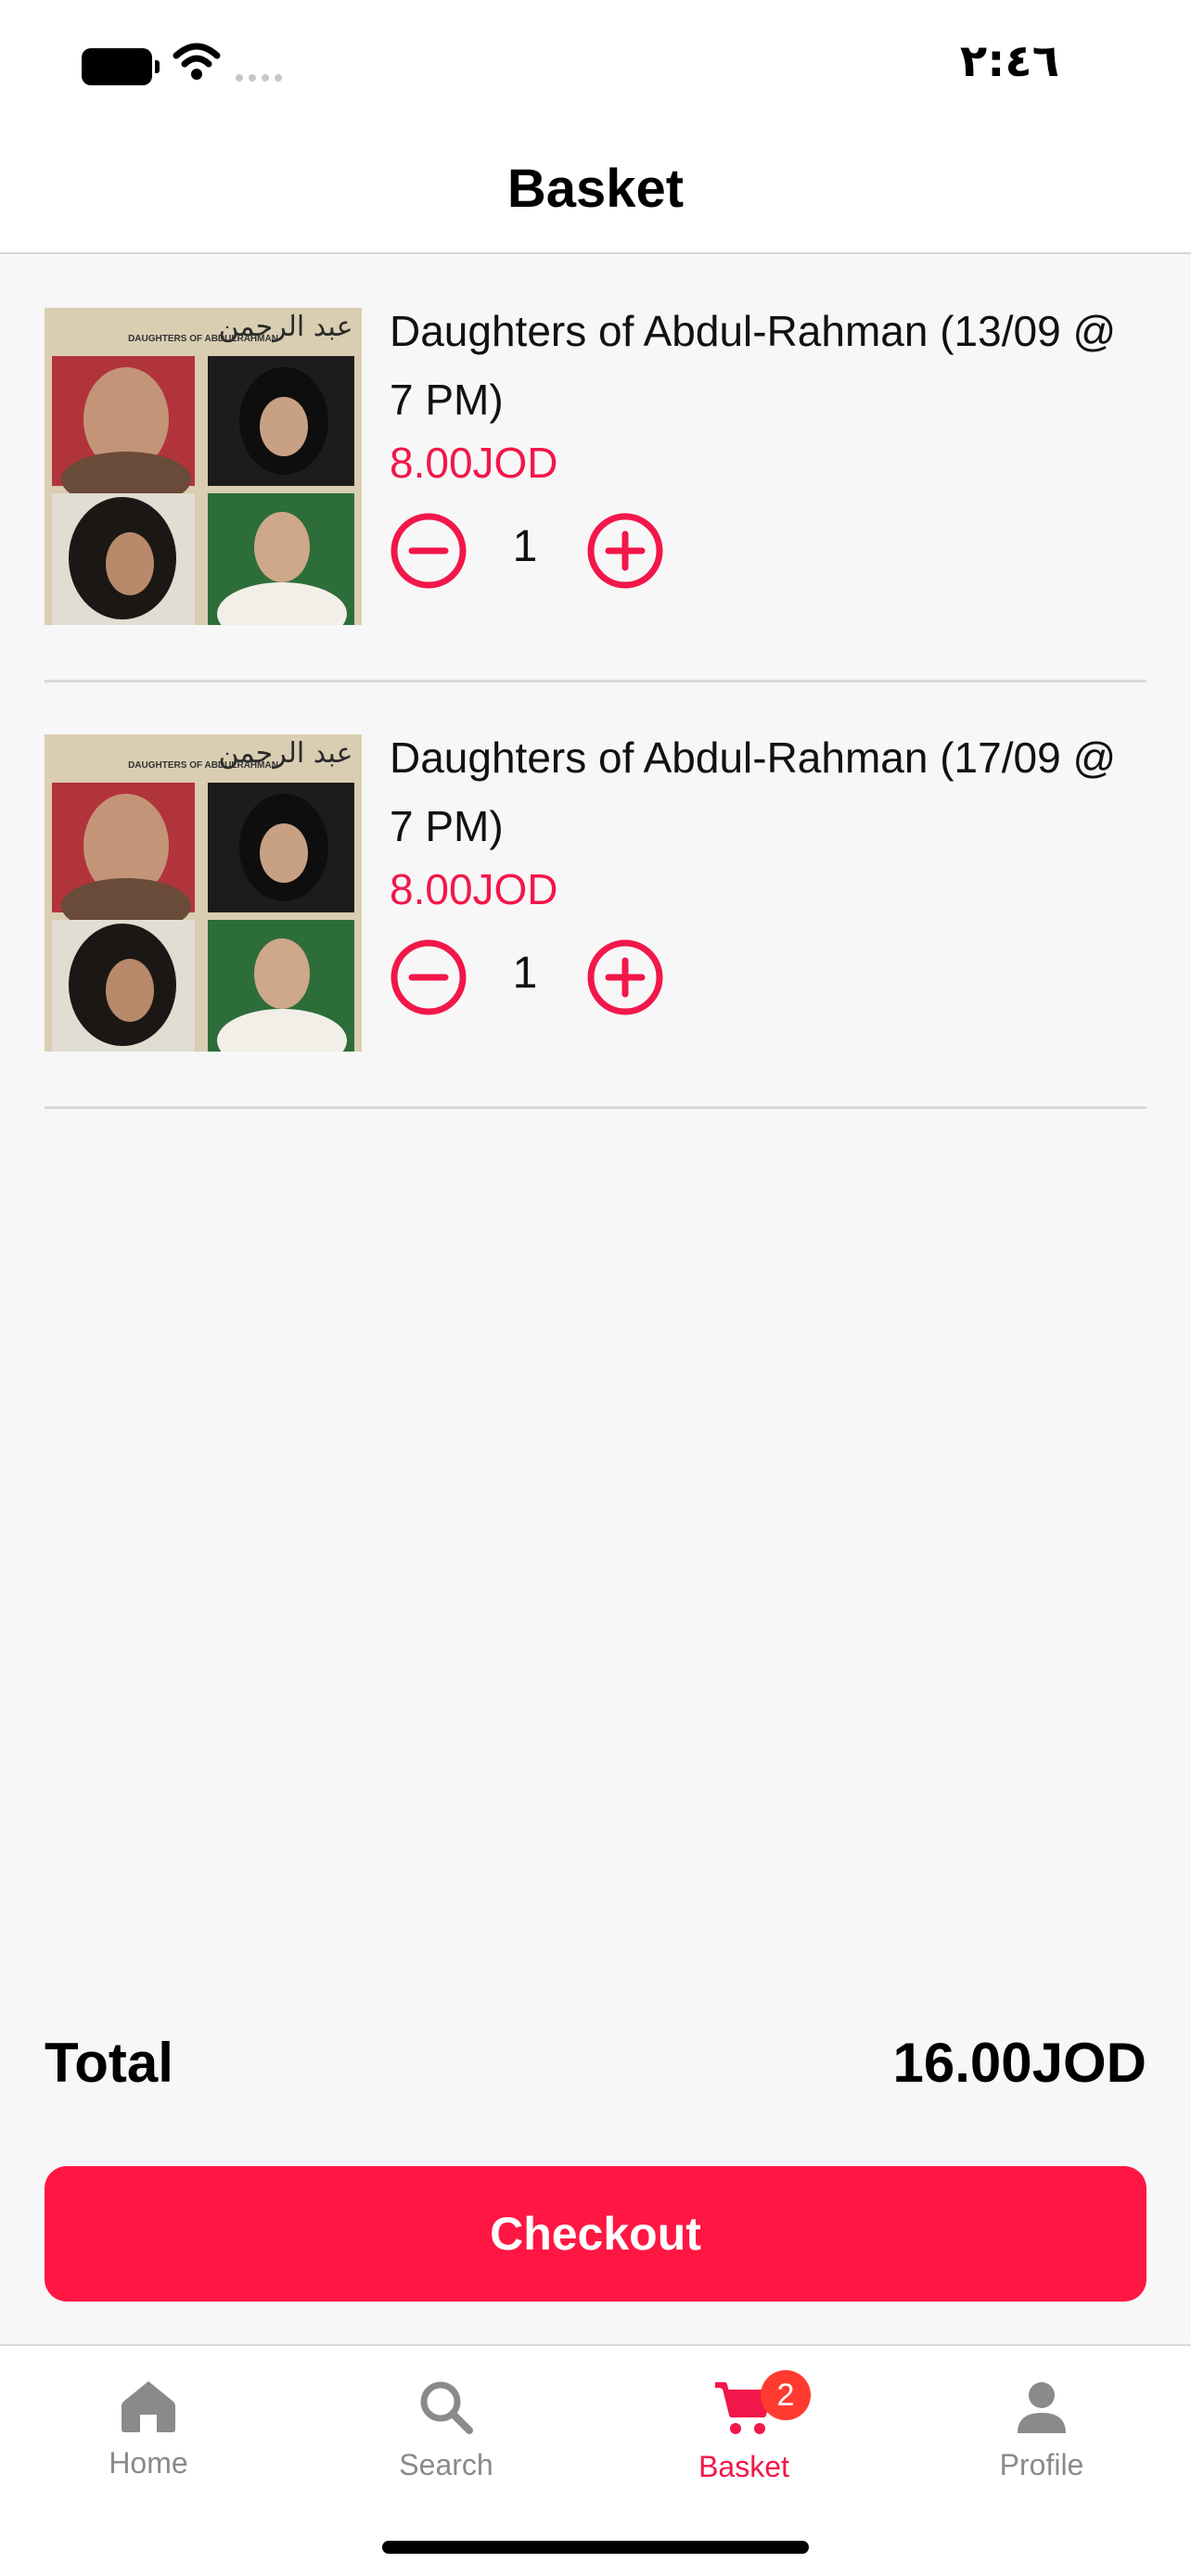 Image resolution: width=1191 pixels, height=2576 pixels. What do you see at coordinates (1042, 2407) in the screenshot?
I see `person-icon` at bounding box center [1042, 2407].